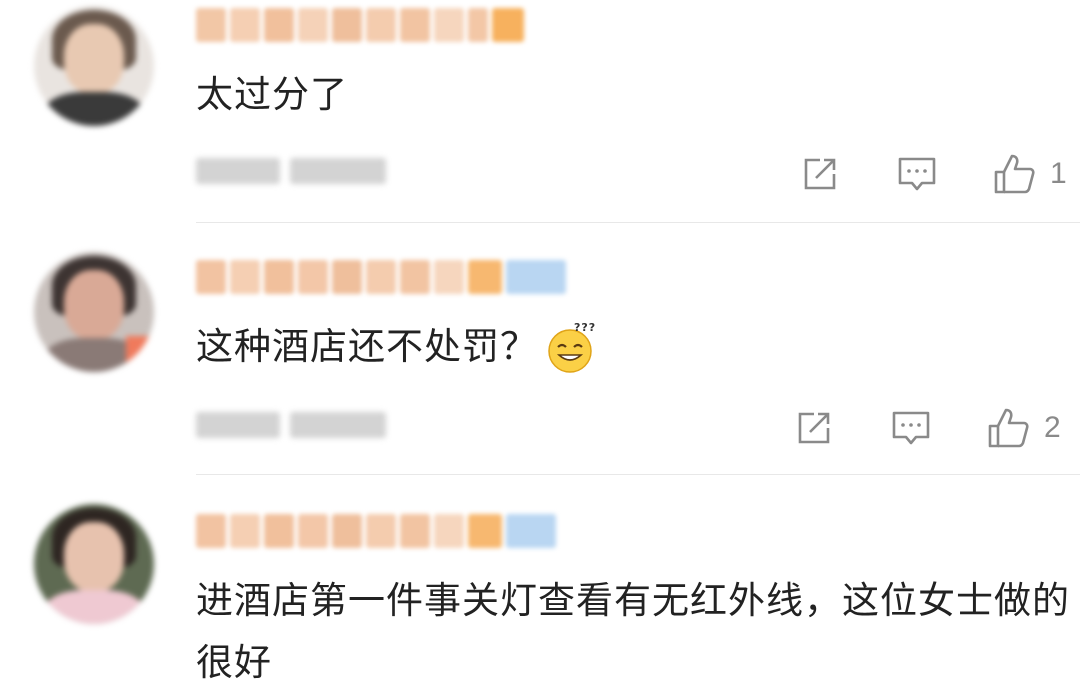  Describe the element at coordinates (638, 428) in the screenshot. I see `comment-meta: 2` at that location.